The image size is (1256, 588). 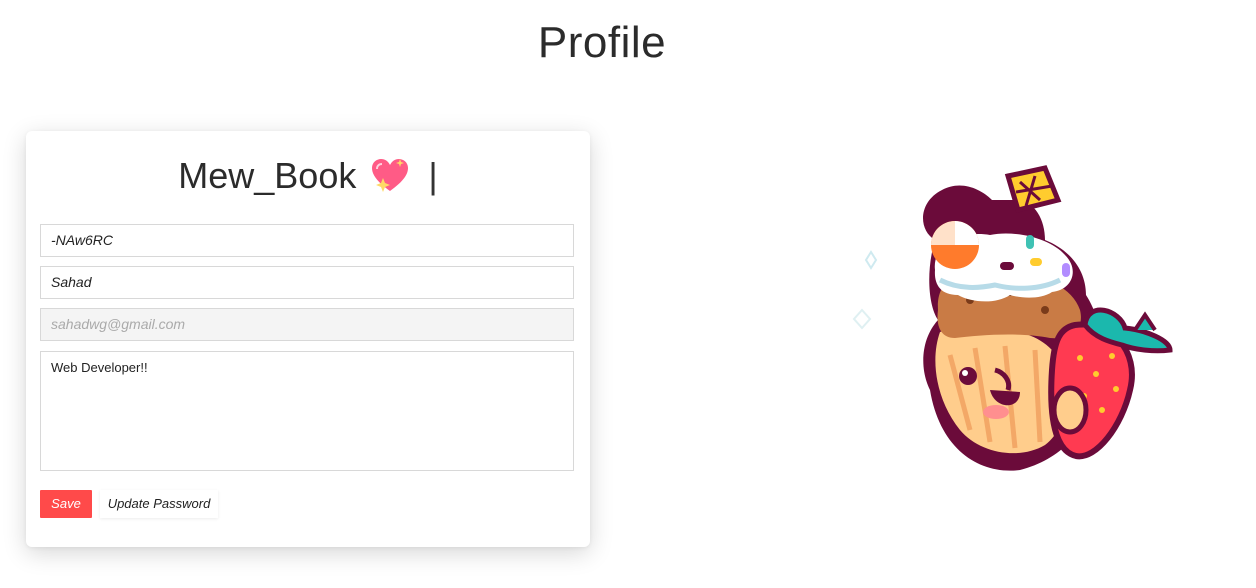 What do you see at coordinates (159, 504) in the screenshot?
I see `update-password-button: Update Password` at bounding box center [159, 504].